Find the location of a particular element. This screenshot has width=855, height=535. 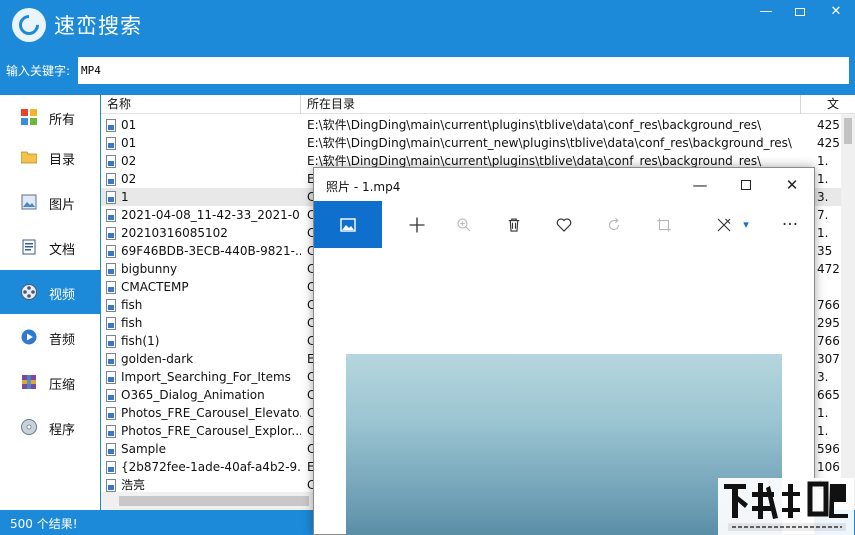

file-name: O365_Dialog_Animation is located at coordinates (193, 395).